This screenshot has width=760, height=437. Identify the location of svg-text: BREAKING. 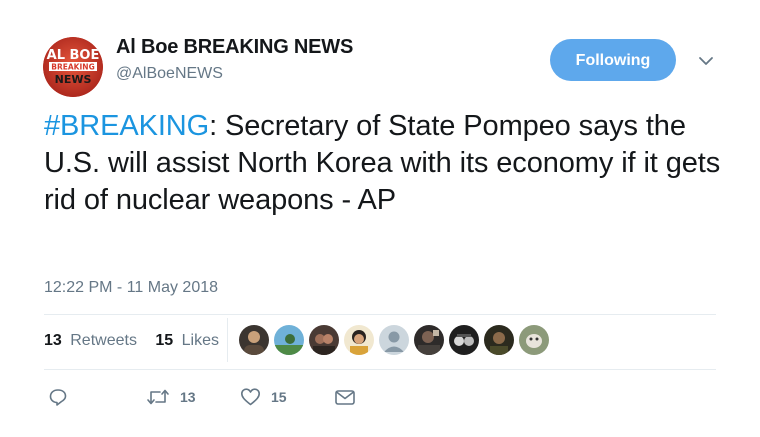
(72, 67).